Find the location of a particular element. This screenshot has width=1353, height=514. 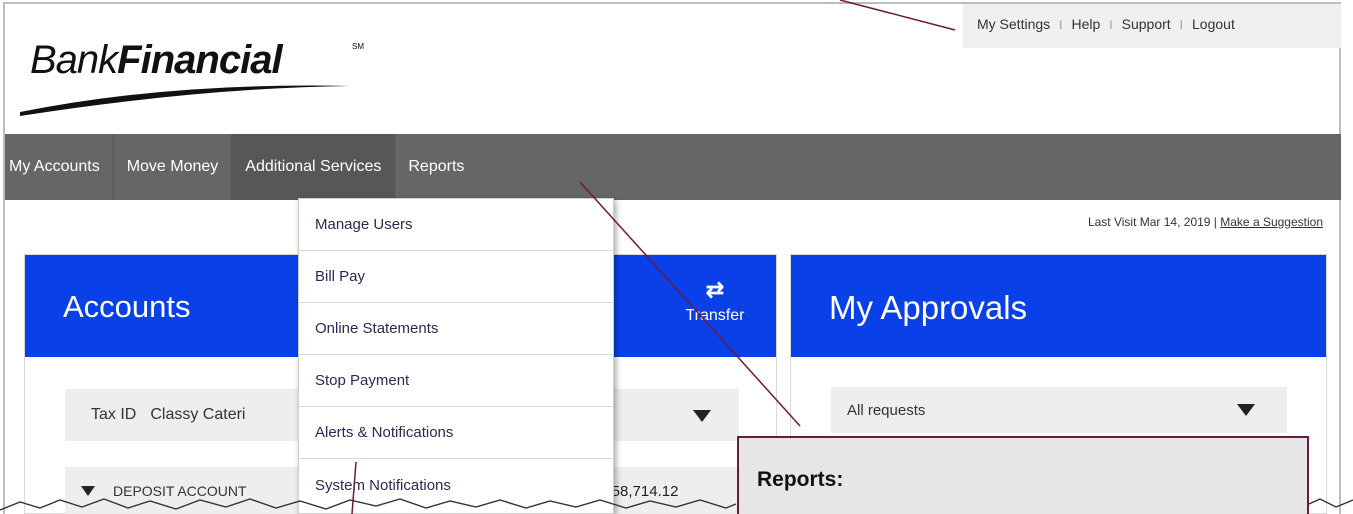

tax-id-label: Tax ID is located at coordinates (114, 414).